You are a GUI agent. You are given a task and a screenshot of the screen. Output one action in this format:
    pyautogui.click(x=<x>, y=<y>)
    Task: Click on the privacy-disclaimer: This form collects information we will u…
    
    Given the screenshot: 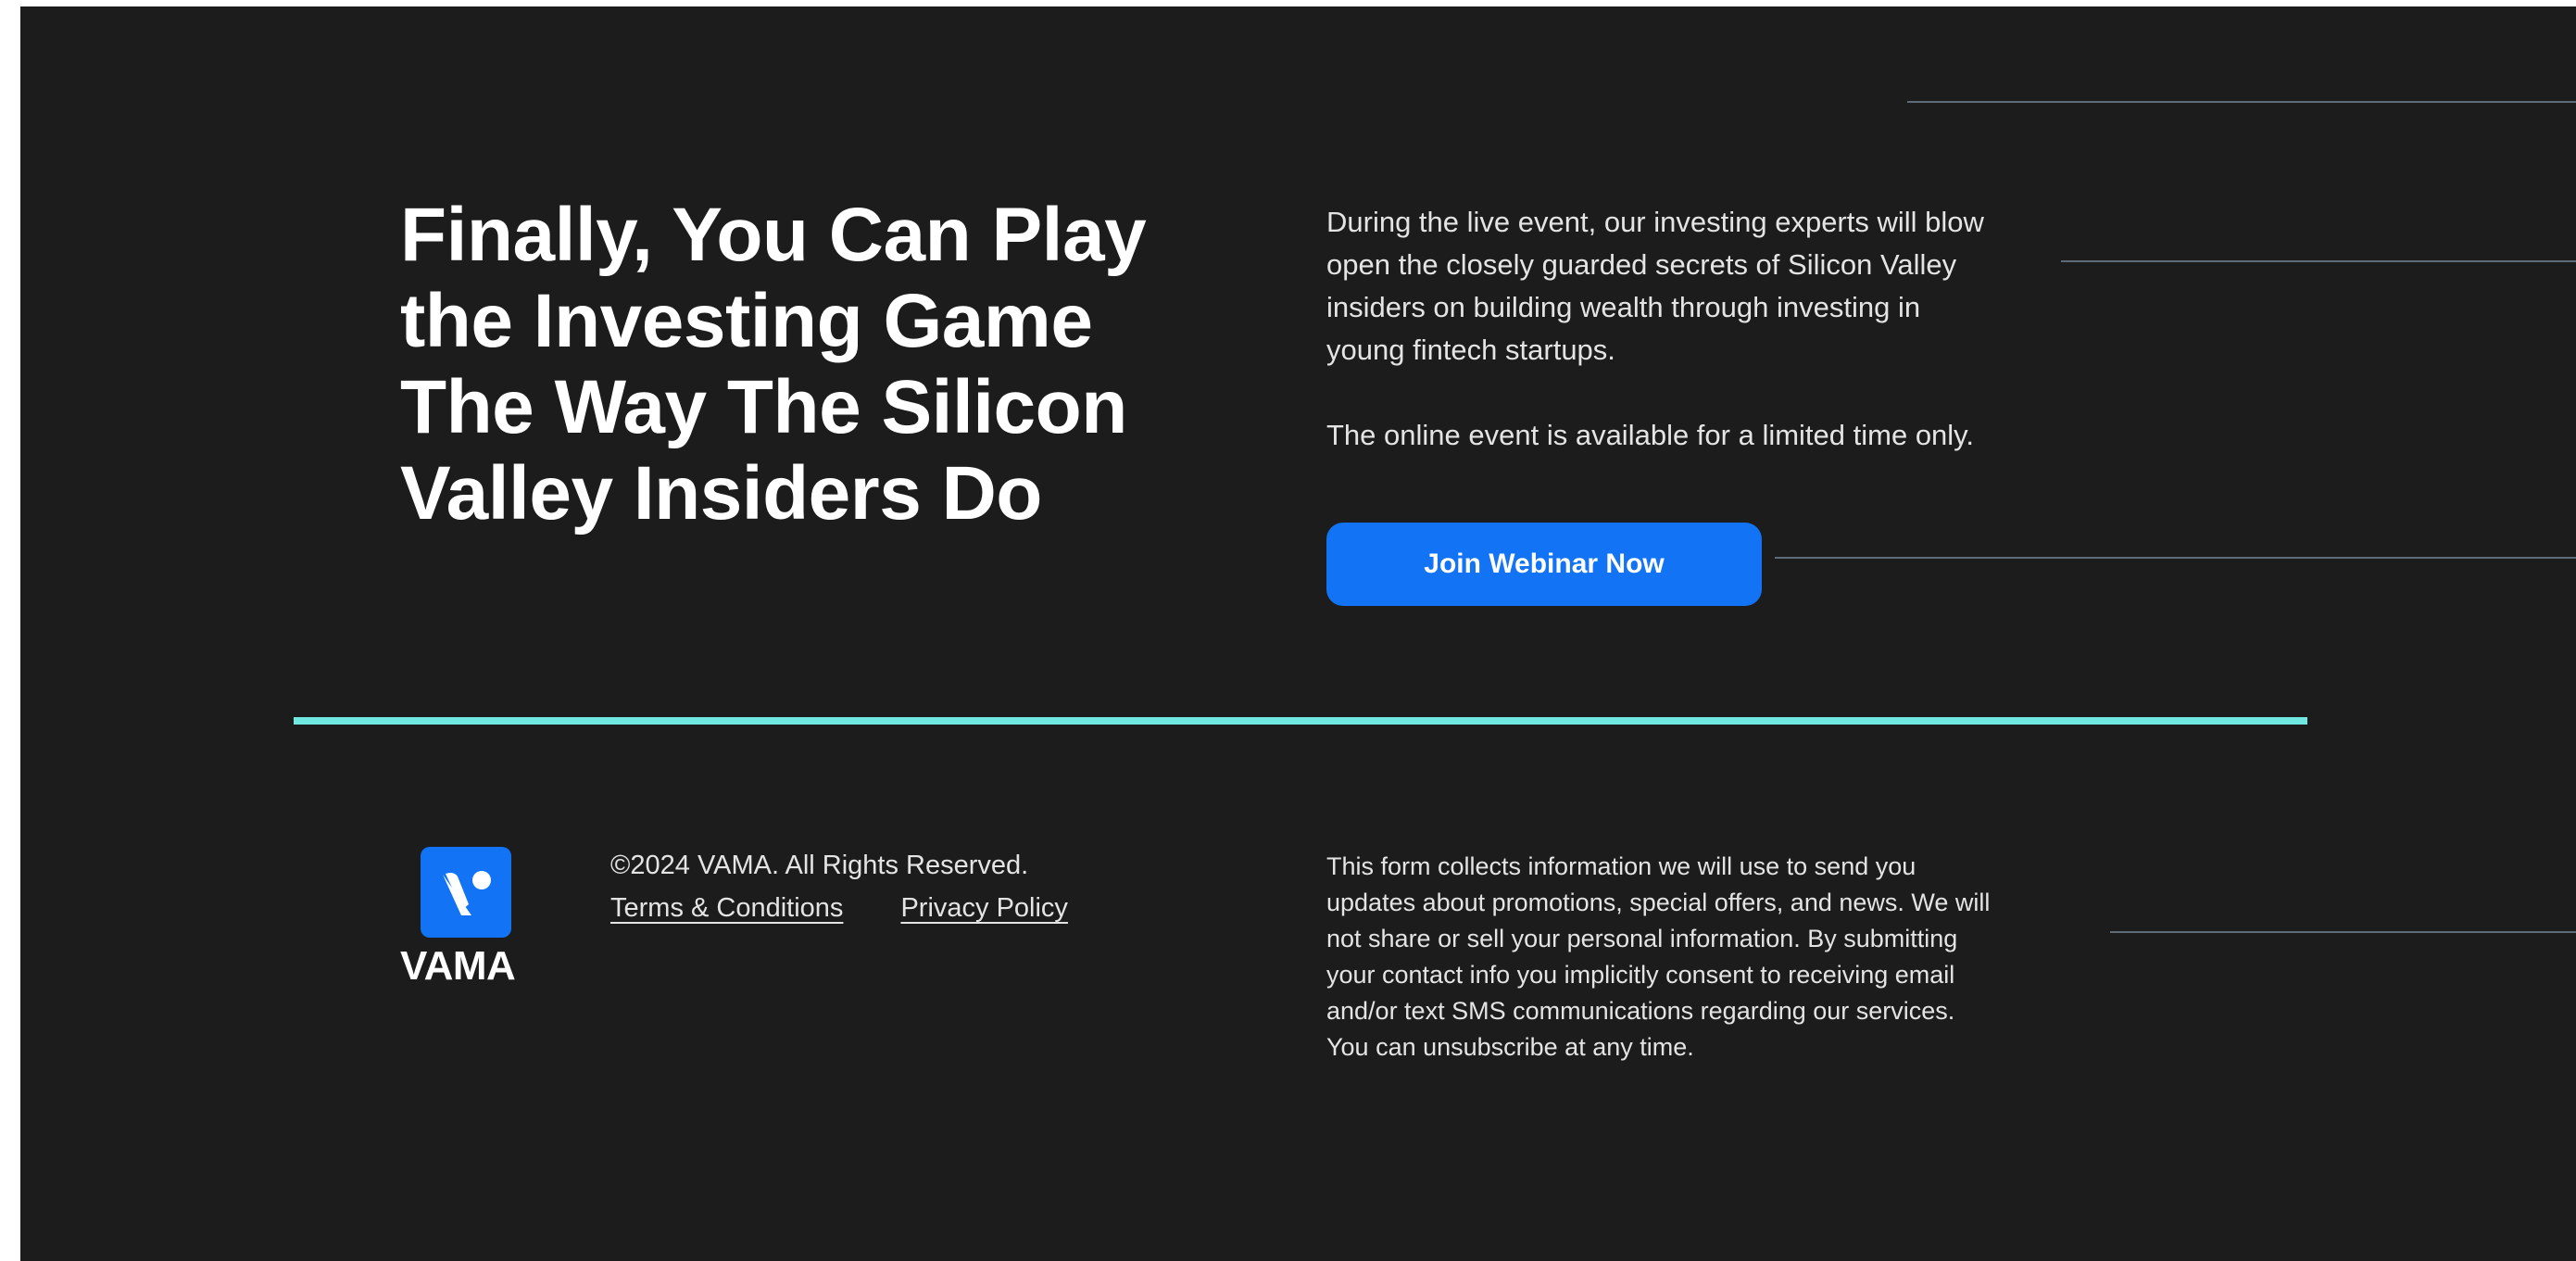 What is the action you would take?
    pyautogui.click(x=1724, y=957)
    